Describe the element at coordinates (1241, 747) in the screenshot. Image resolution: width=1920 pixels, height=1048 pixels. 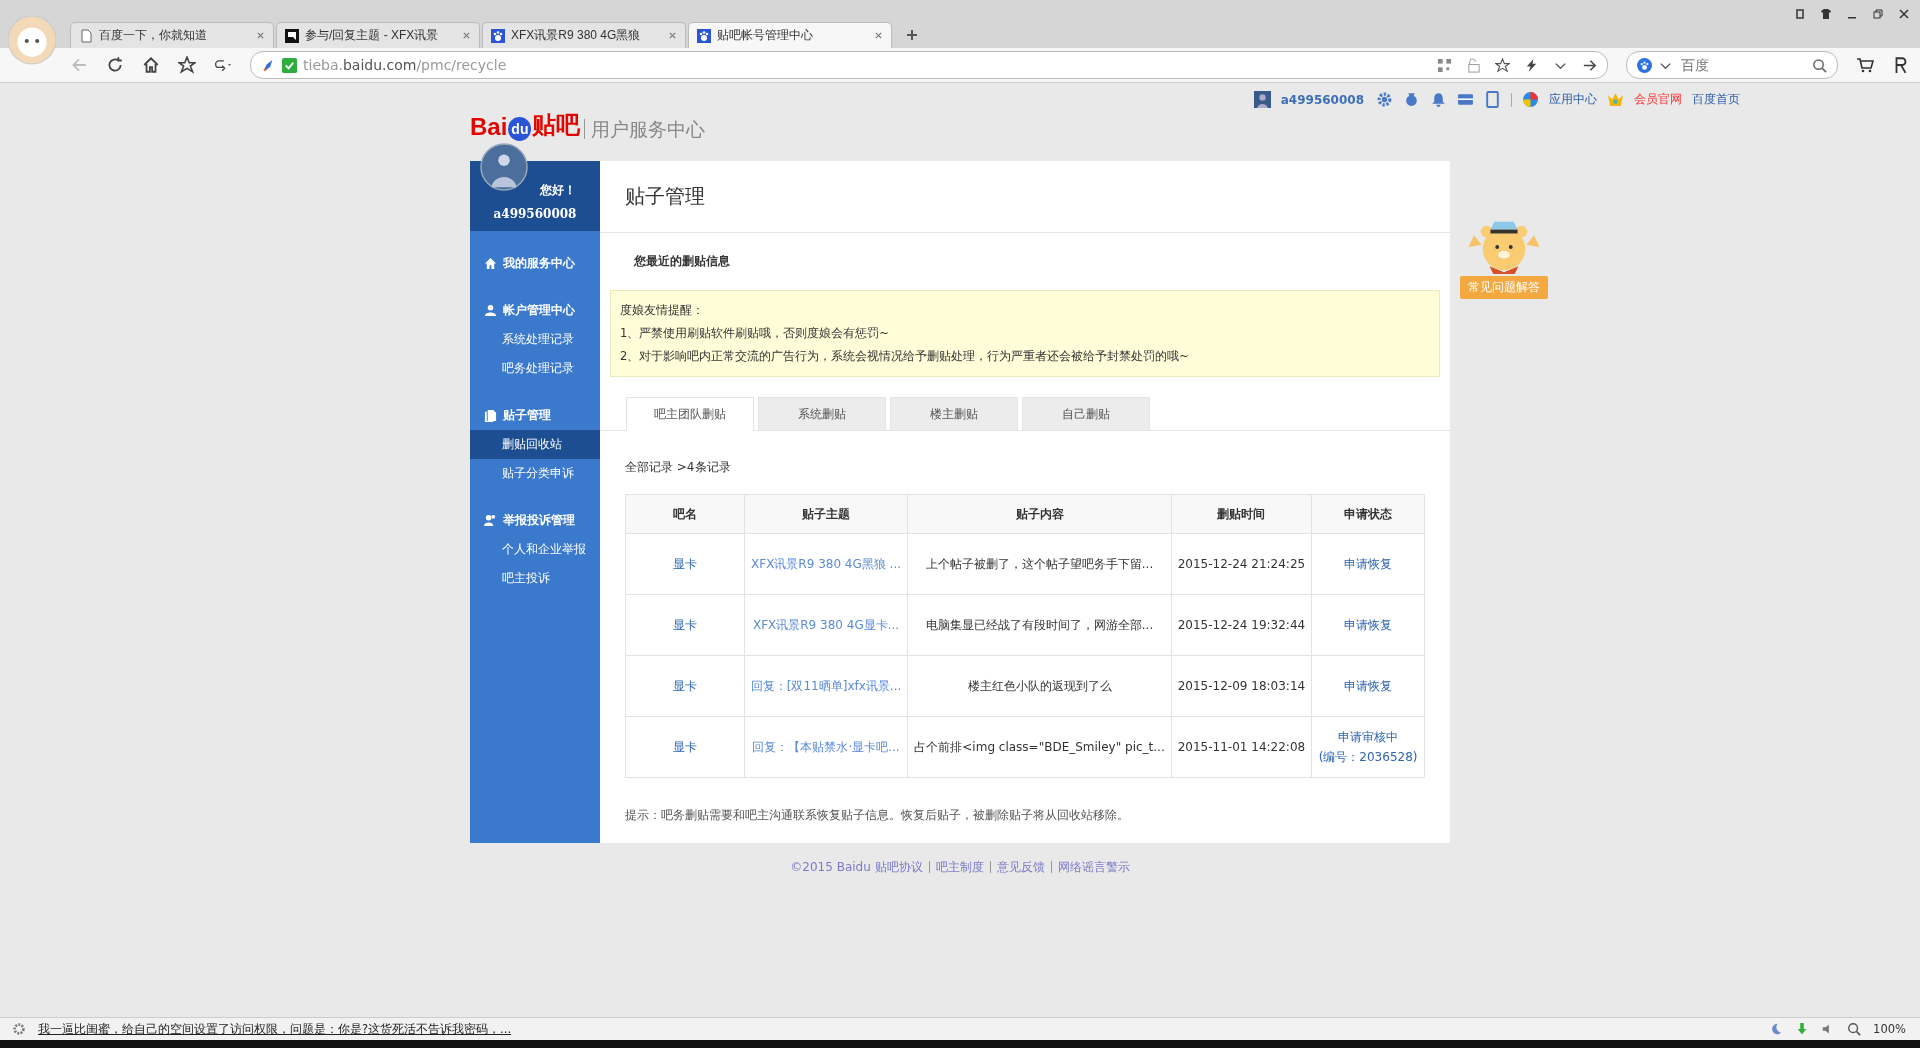
I see `delete-time: 2015-11-01 14:22:08` at that location.